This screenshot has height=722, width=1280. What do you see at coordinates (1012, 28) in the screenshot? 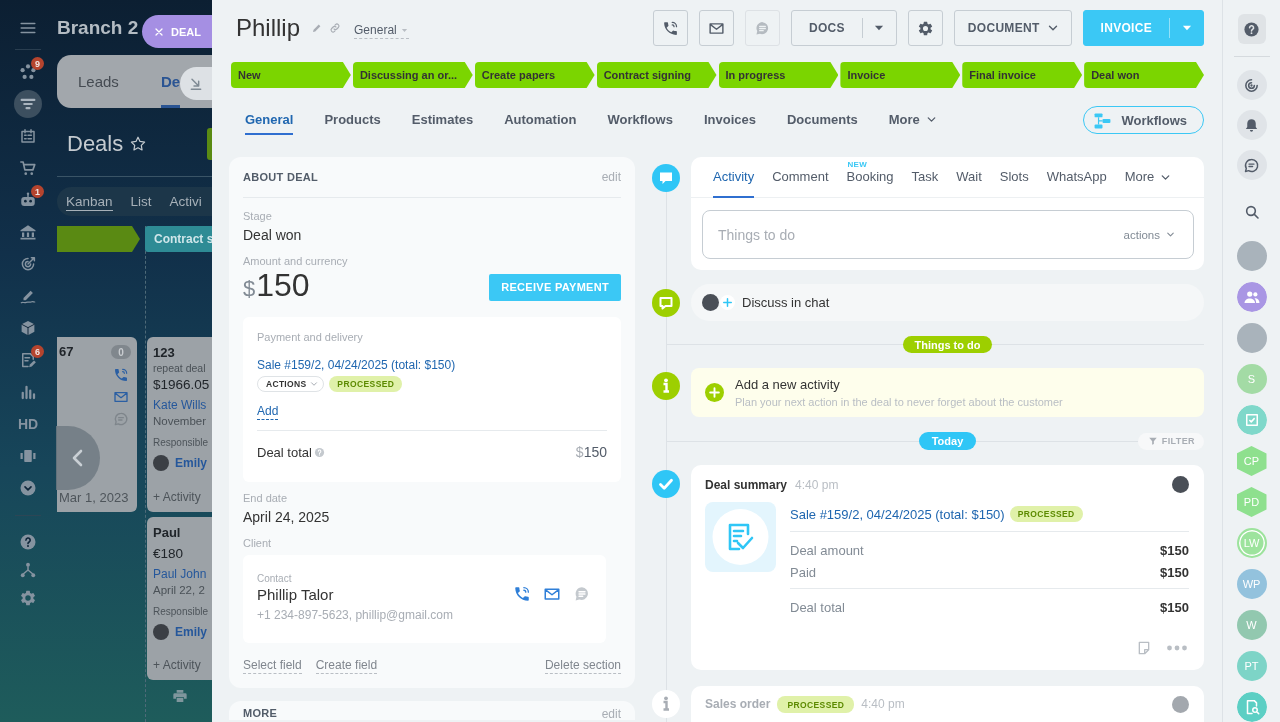
I see `dropdown-button: DOCUMENT` at bounding box center [1012, 28].